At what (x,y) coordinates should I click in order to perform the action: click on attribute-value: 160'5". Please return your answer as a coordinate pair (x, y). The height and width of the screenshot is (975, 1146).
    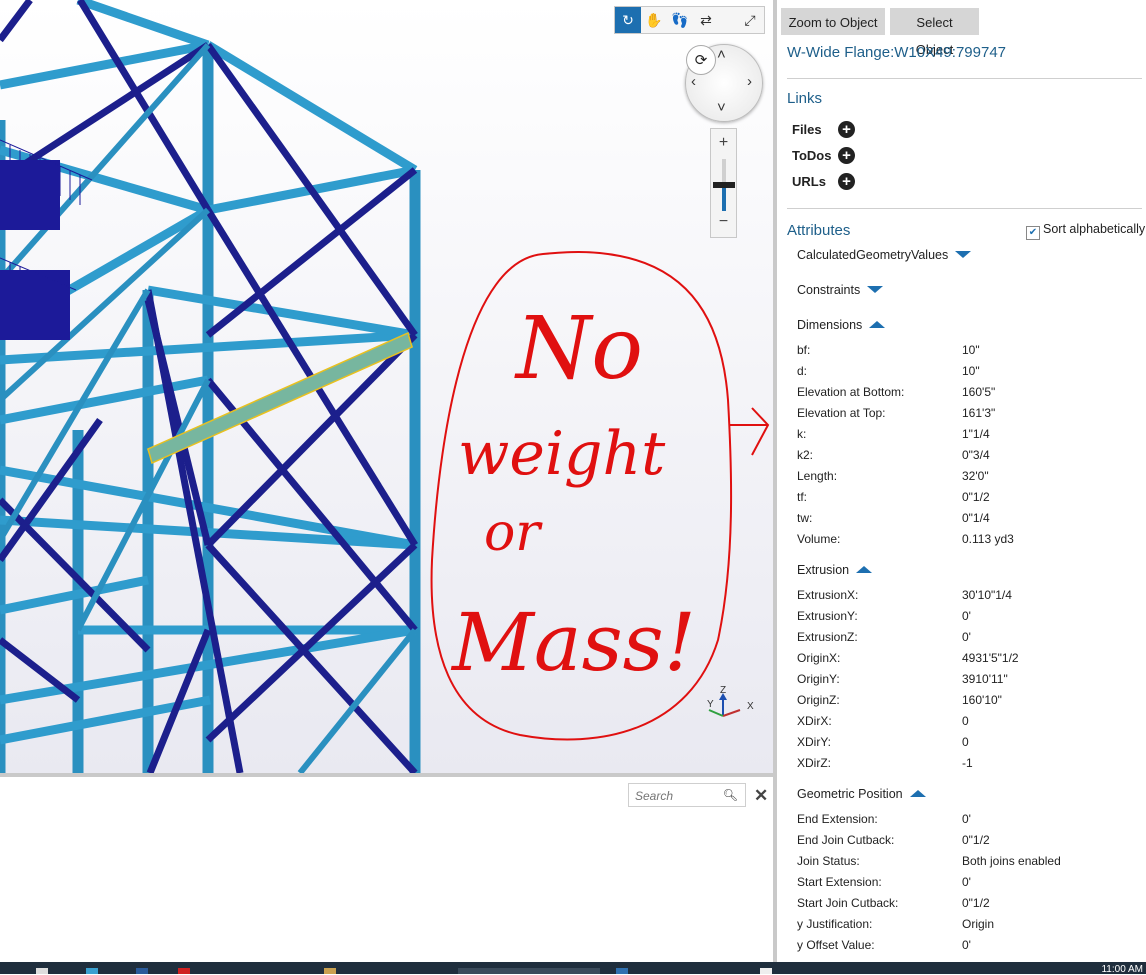
    Looking at the image, I should click on (979, 392).